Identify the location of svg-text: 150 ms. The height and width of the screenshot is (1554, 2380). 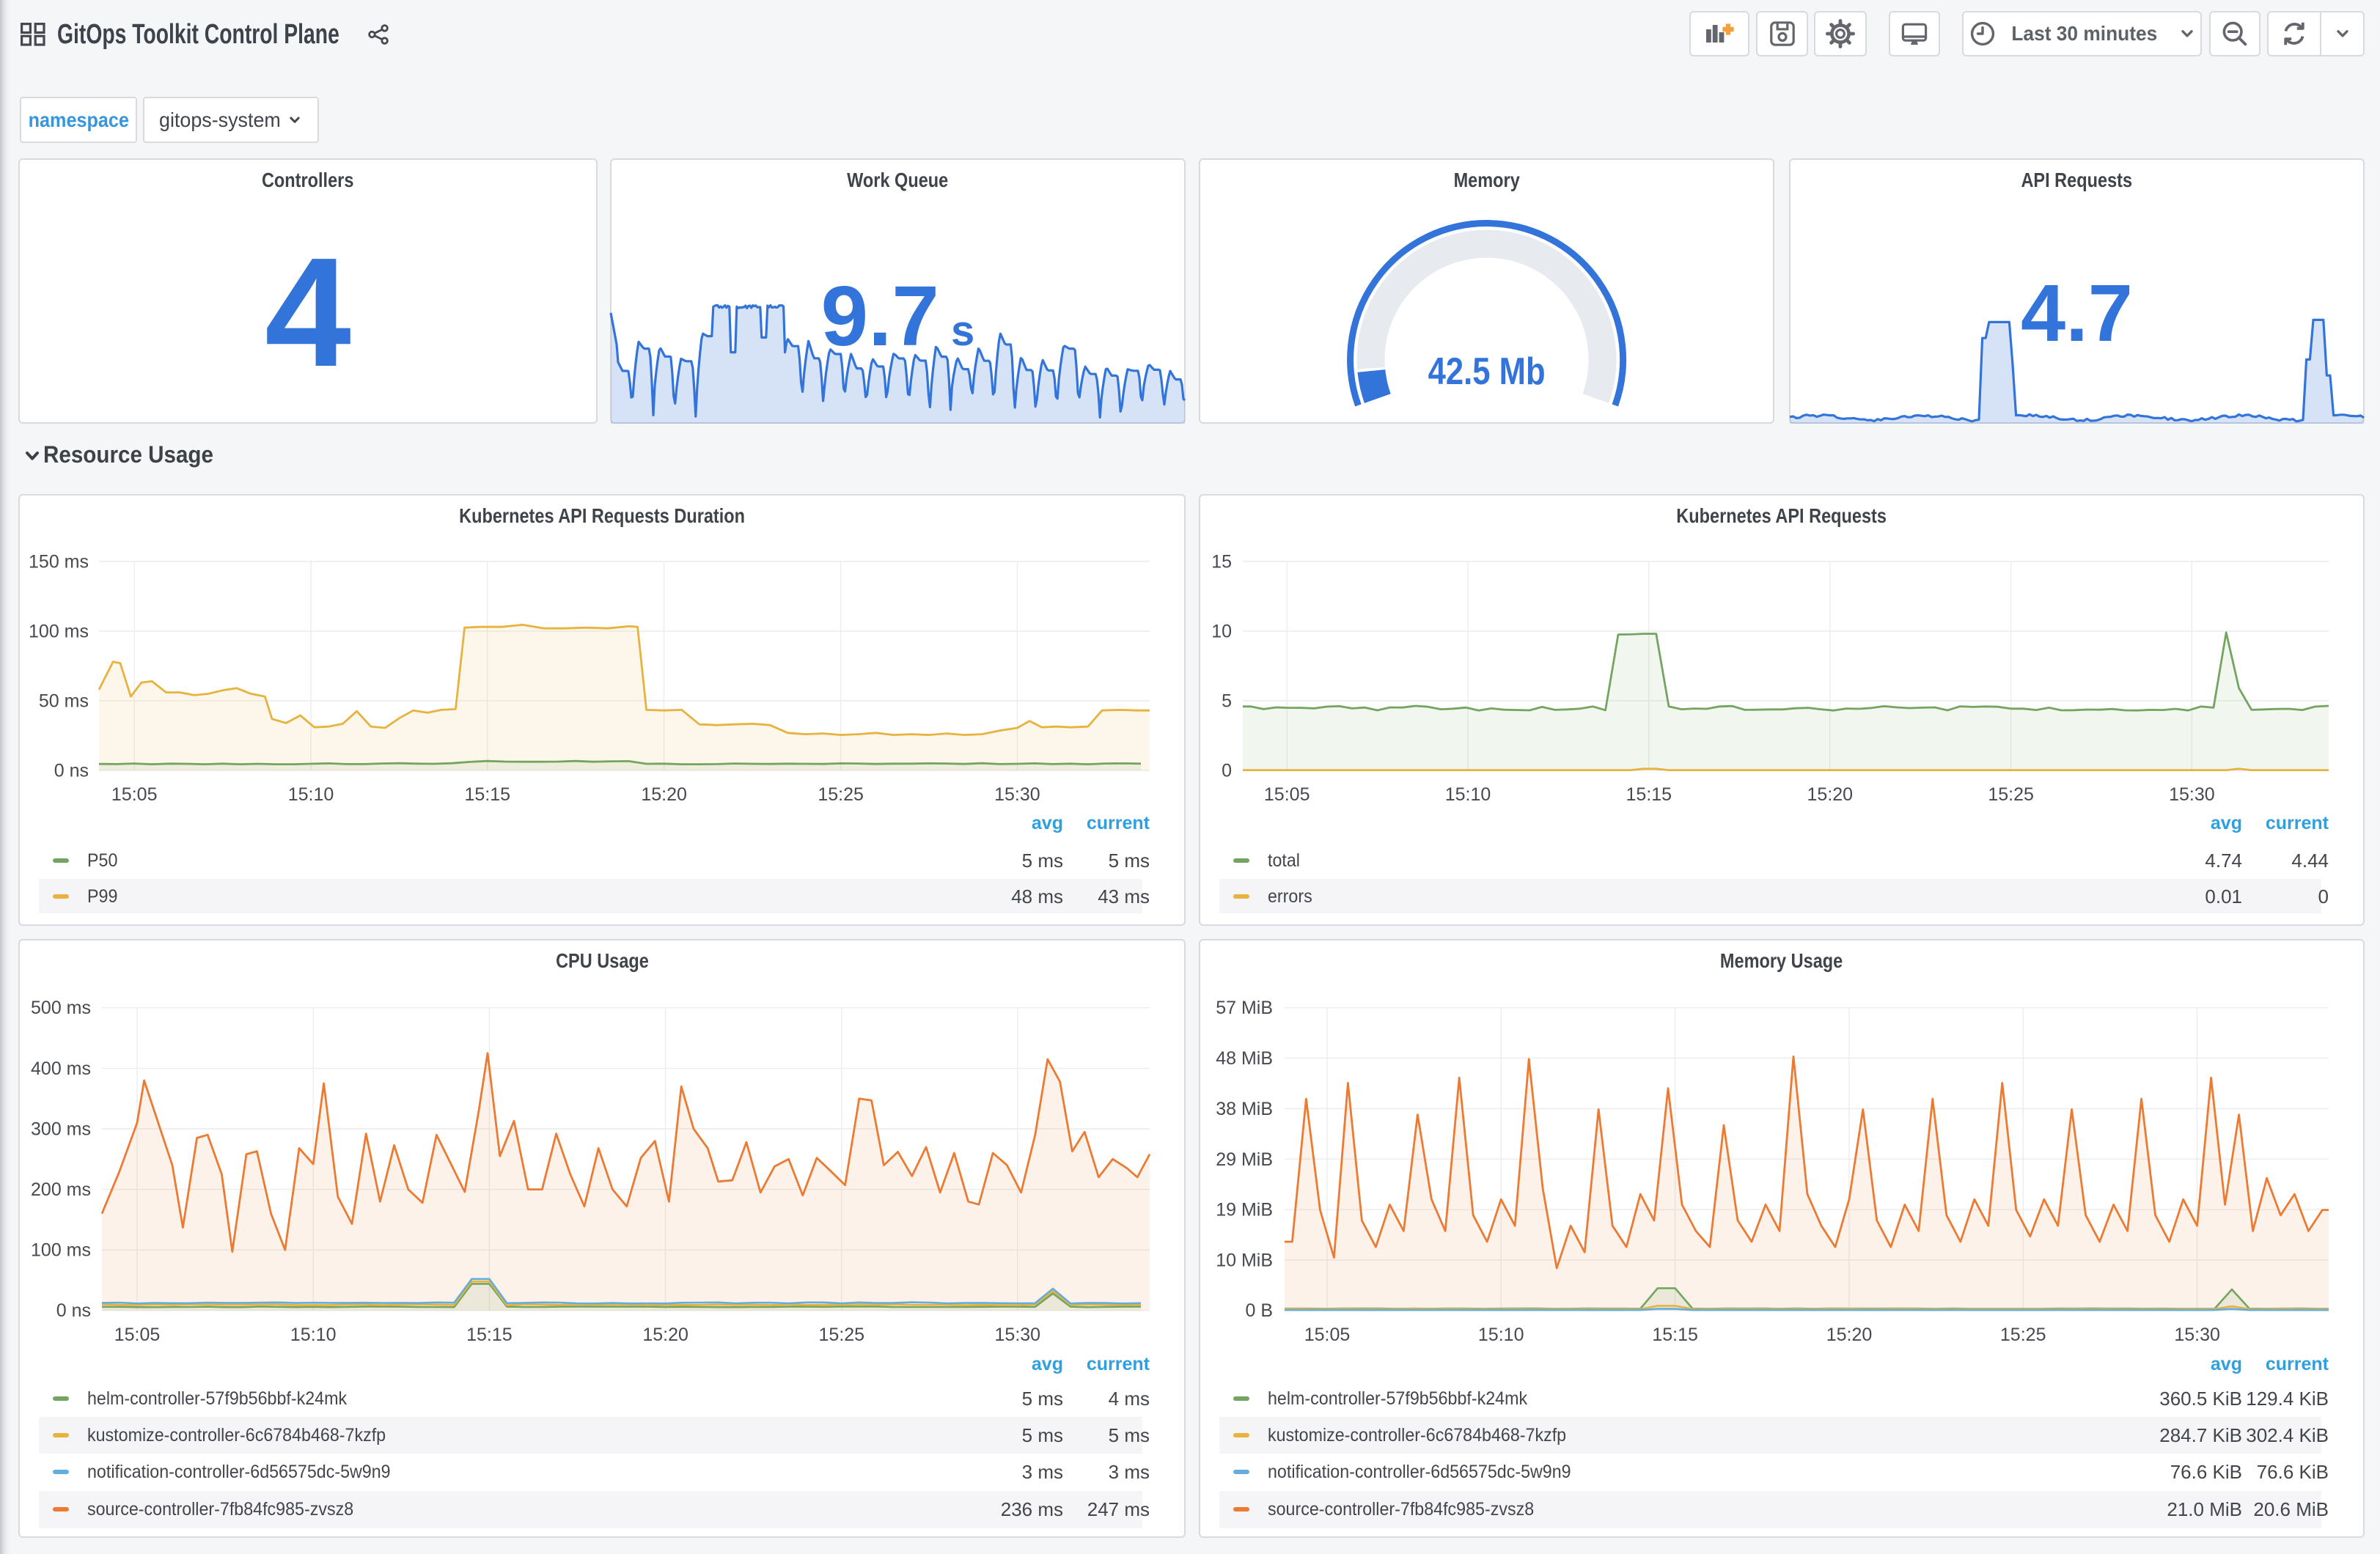
(59, 562).